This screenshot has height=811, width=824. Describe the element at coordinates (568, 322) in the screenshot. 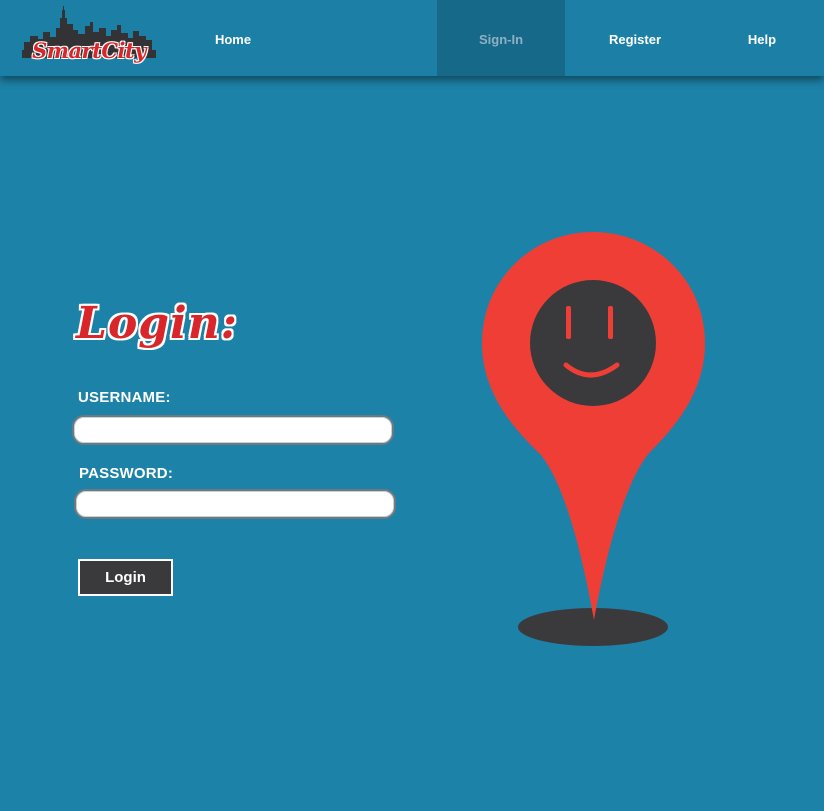

I see `smiley-left-eye` at that location.